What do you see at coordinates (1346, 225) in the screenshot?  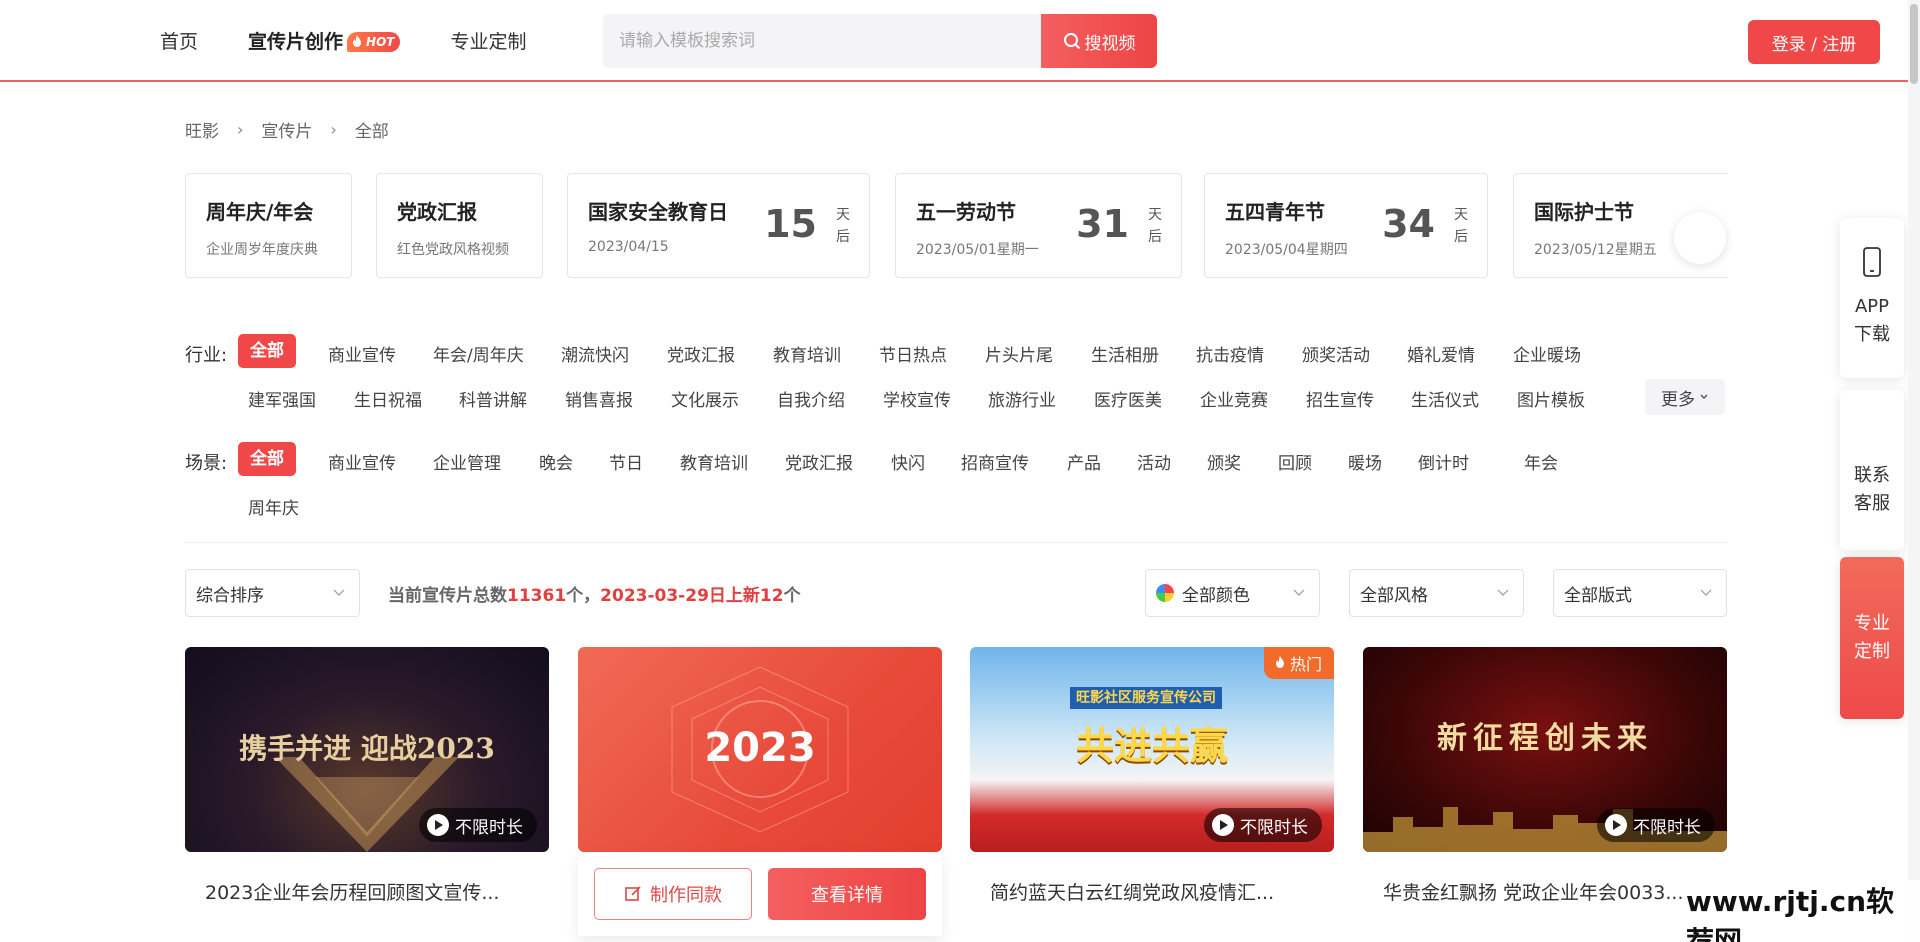 I see `holiday-card: 五四青年节 2023/05/04星期四 34 天后` at bounding box center [1346, 225].